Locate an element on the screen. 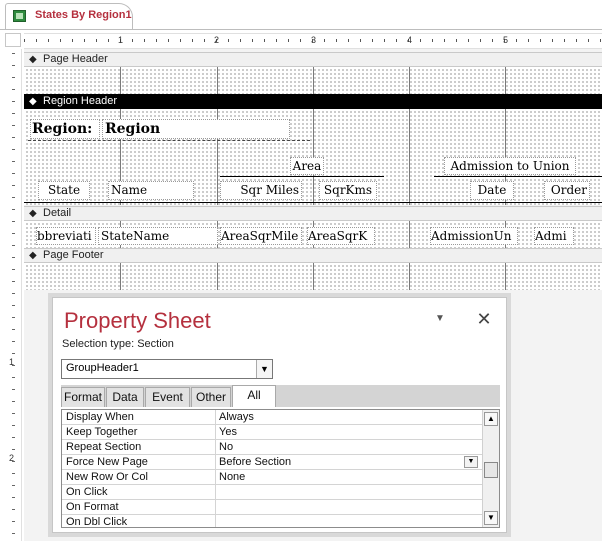 The width and height of the screenshot is (602, 541). property-row-on-format: On Format is located at coordinates (272, 507).